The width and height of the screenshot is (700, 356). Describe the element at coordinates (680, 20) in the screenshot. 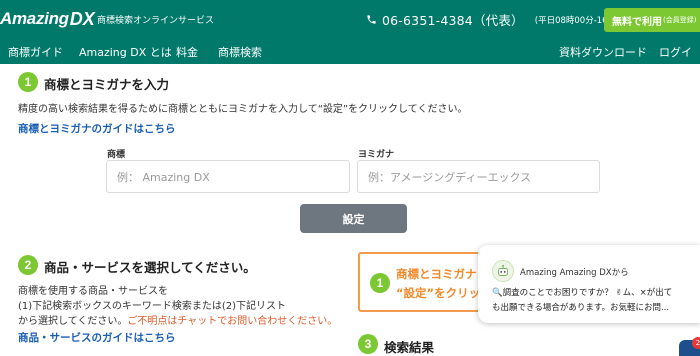

I see `free-trial-sub: (会員登録)` at that location.